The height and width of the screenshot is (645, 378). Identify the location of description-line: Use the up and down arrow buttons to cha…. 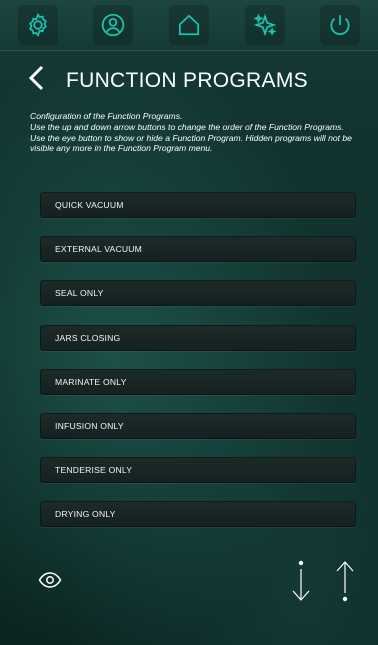
(187, 126).